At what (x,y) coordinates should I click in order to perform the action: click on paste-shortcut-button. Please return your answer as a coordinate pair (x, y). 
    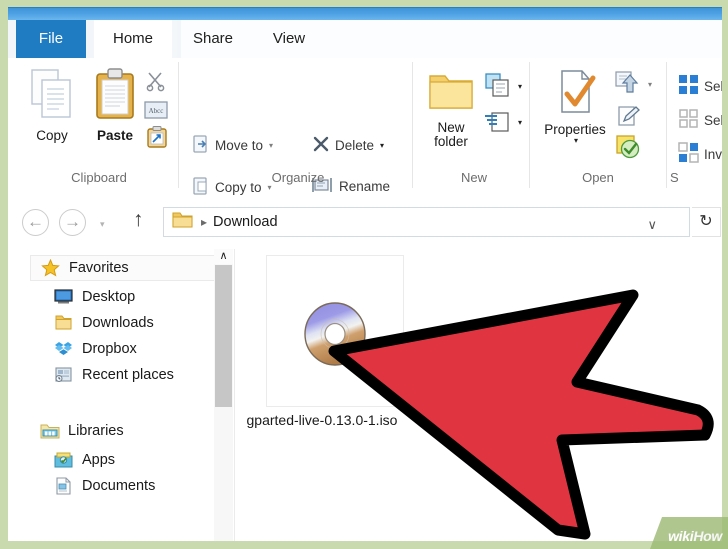
    Looking at the image, I should click on (157, 139).